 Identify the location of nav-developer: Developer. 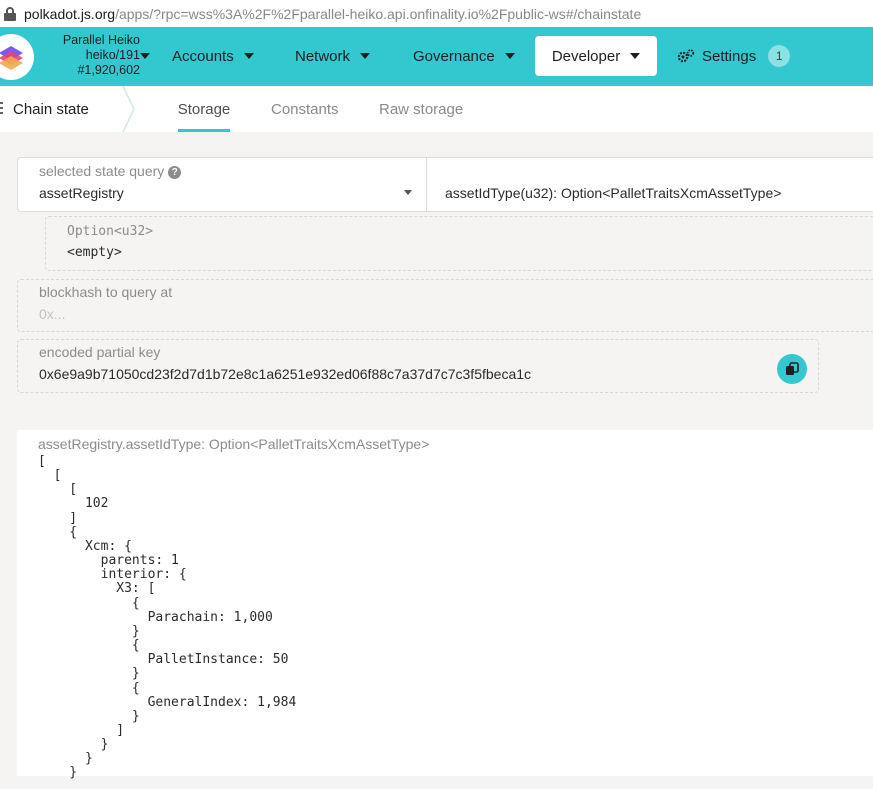
(596, 56).